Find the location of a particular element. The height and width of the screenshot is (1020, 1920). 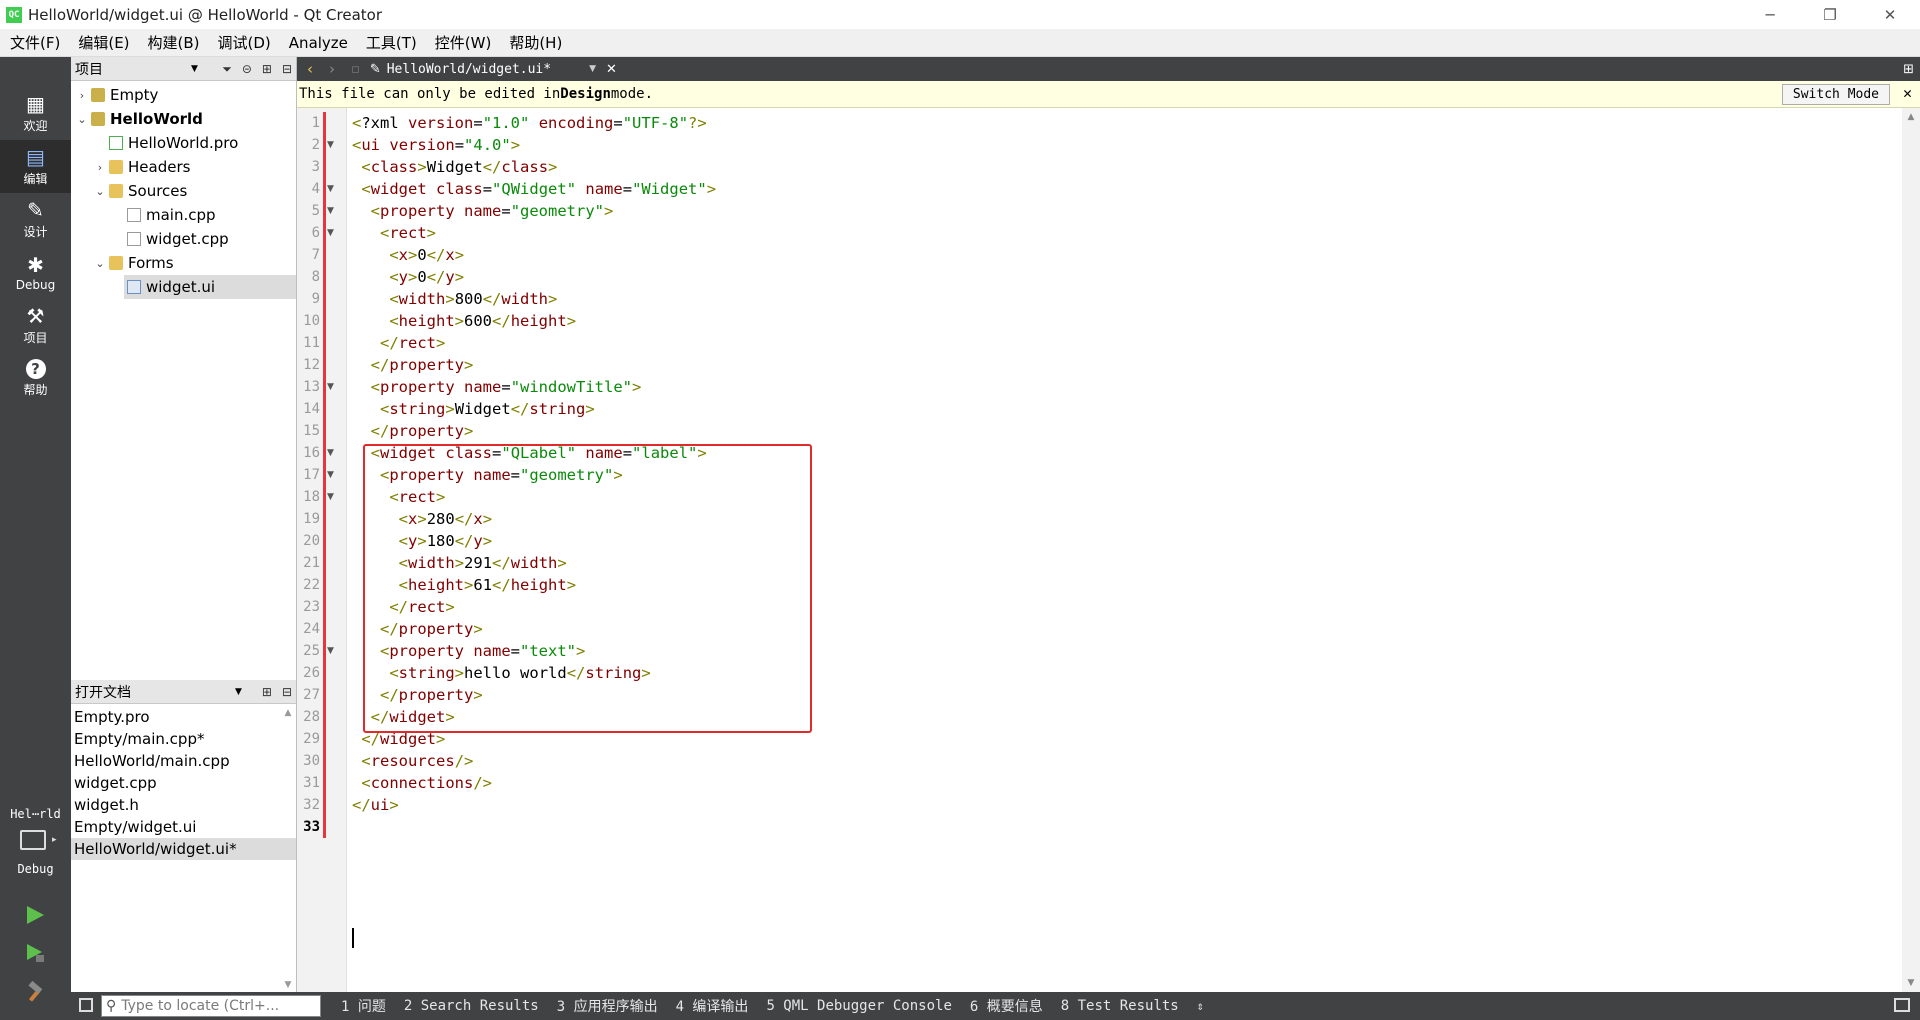

editor-scrollbar: ▲ ▼ is located at coordinates (1911, 550).